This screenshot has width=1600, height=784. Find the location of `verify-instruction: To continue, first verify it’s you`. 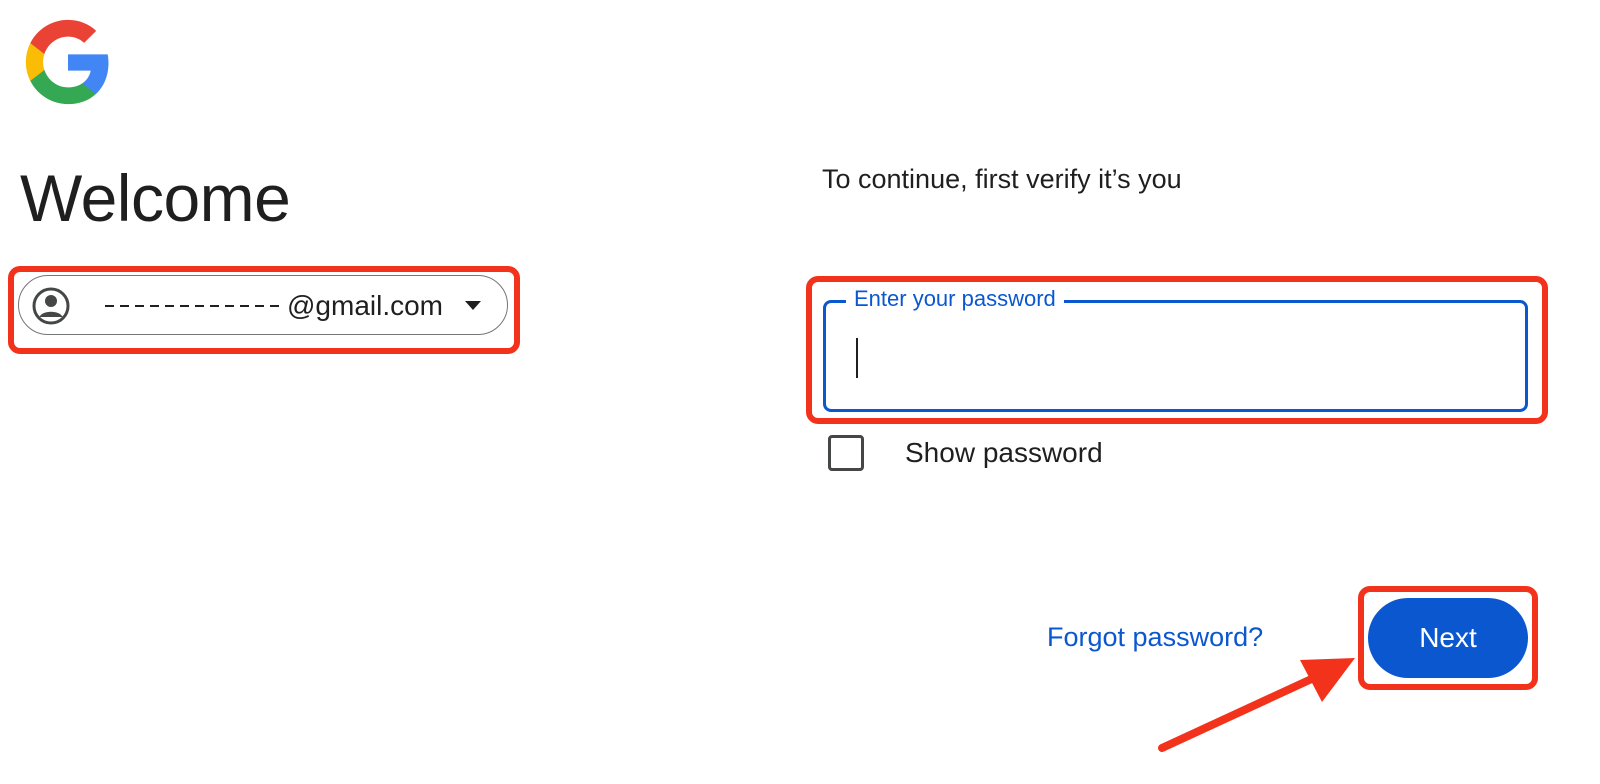

verify-instruction: To continue, first verify it’s you is located at coordinates (1002, 179).